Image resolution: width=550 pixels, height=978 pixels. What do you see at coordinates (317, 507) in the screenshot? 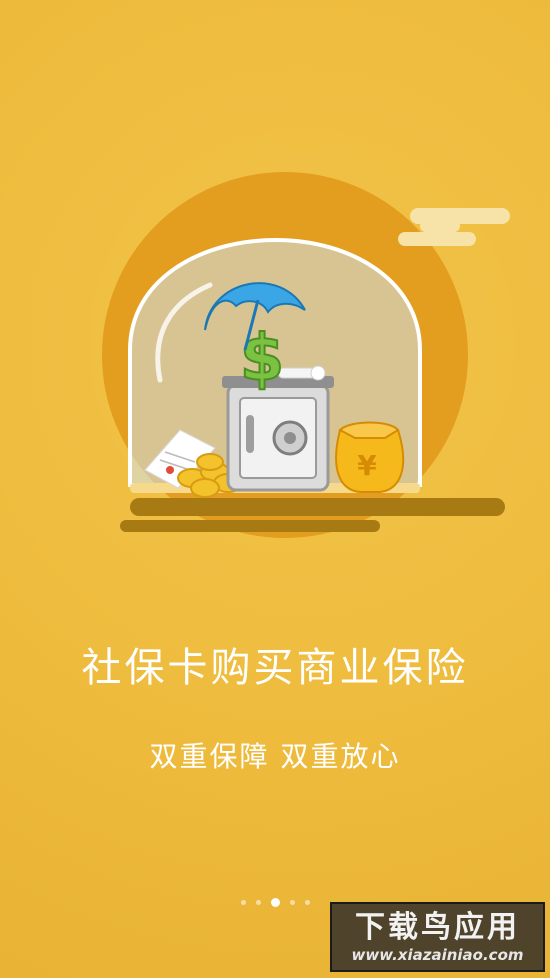
I see `shelf-shadow` at bounding box center [317, 507].